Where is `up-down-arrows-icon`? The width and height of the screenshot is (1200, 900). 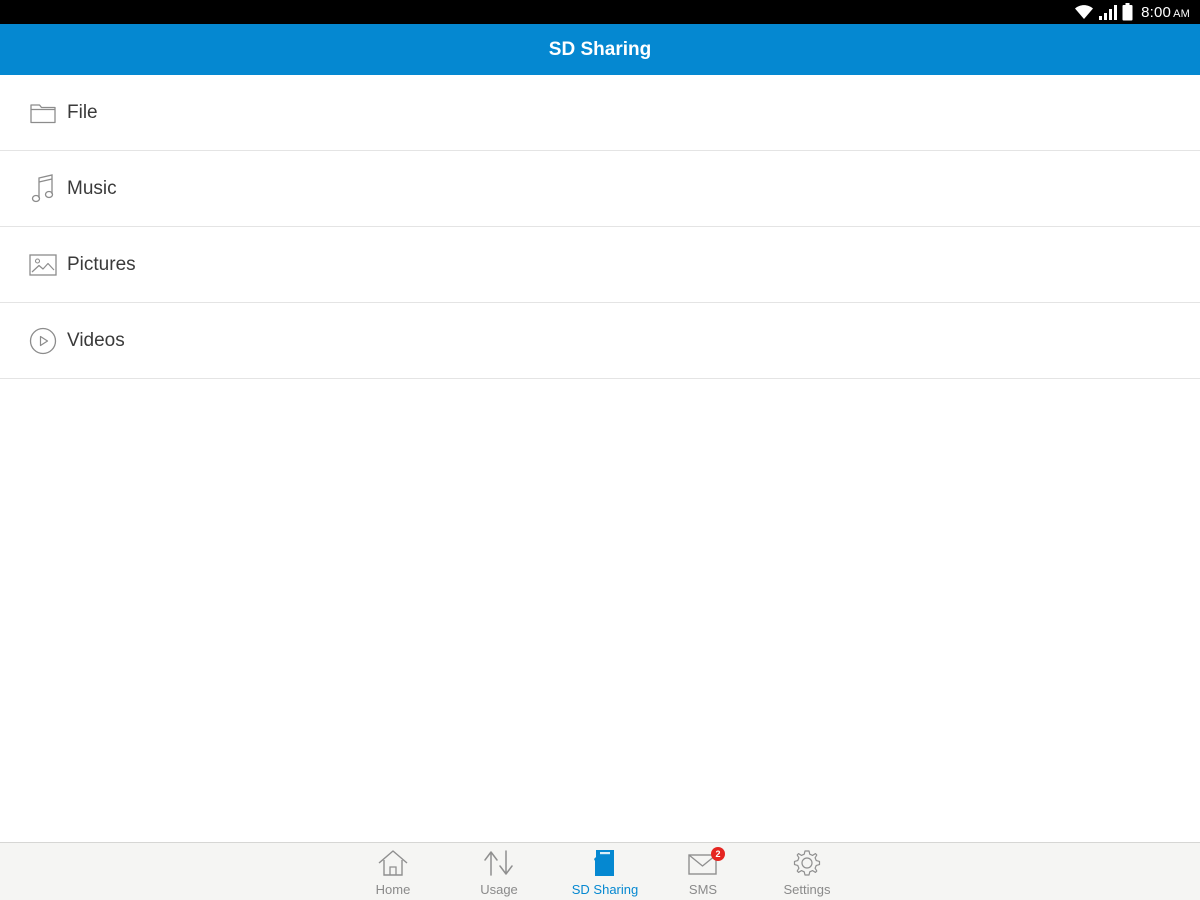 up-down-arrows-icon is located at coordinates (499, 863).